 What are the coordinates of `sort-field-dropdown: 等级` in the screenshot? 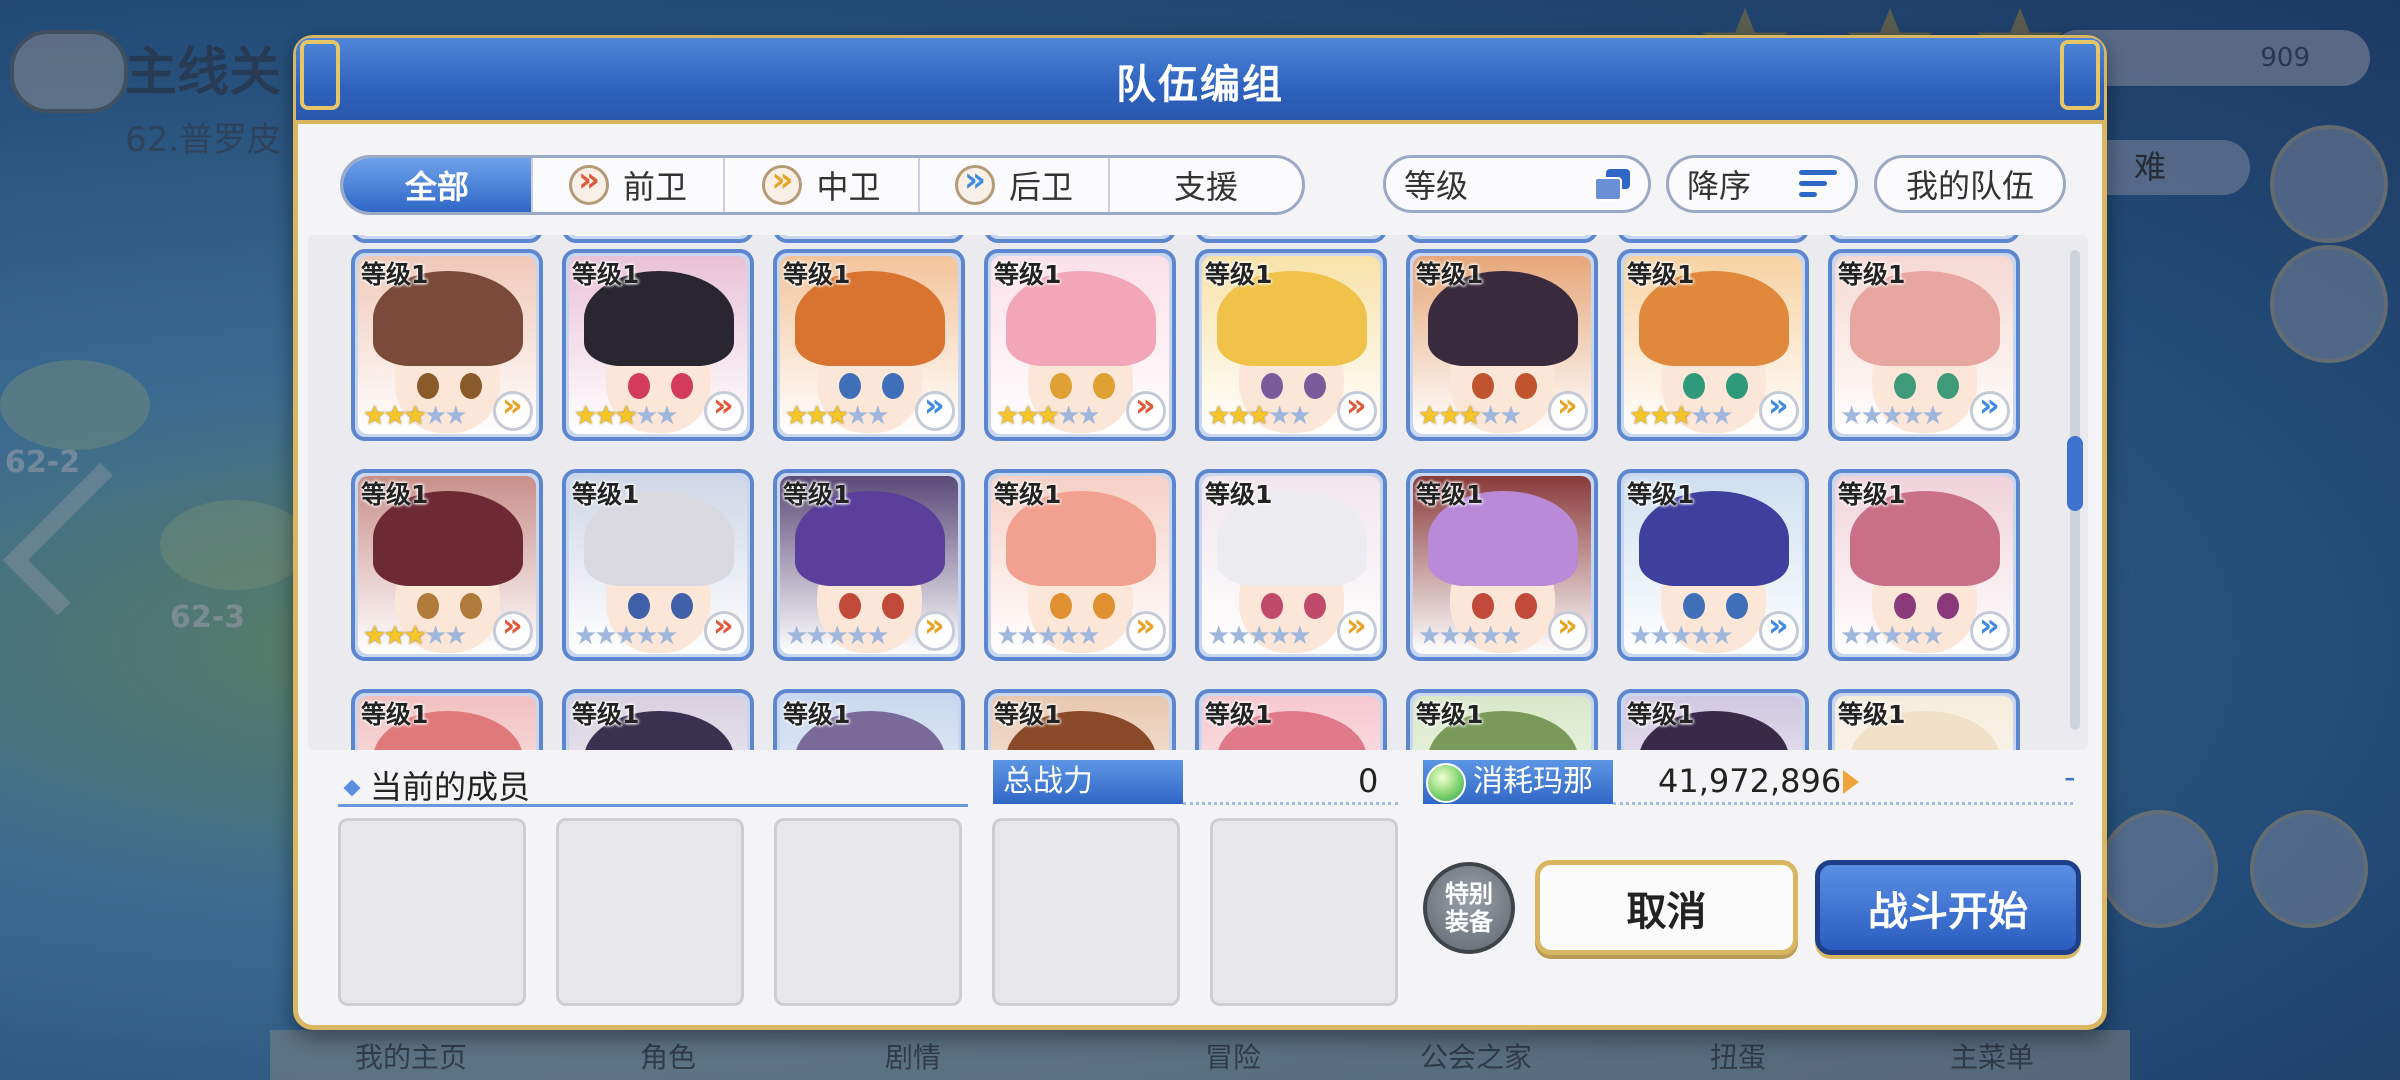 It's located at (1517, 184).